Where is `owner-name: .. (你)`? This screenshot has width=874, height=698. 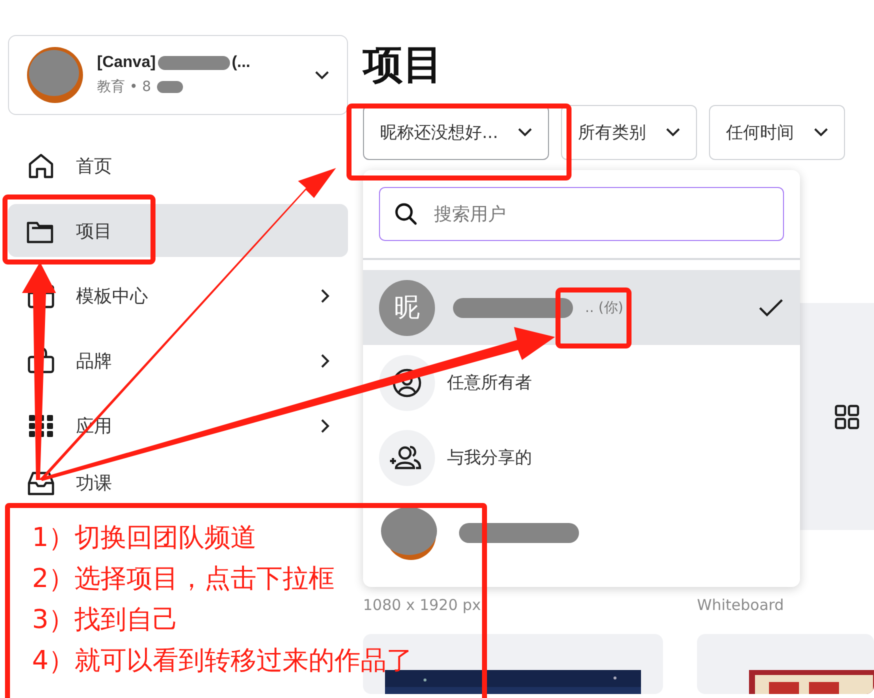 owner-name: .. (你) is located at coordinates (604, 307).